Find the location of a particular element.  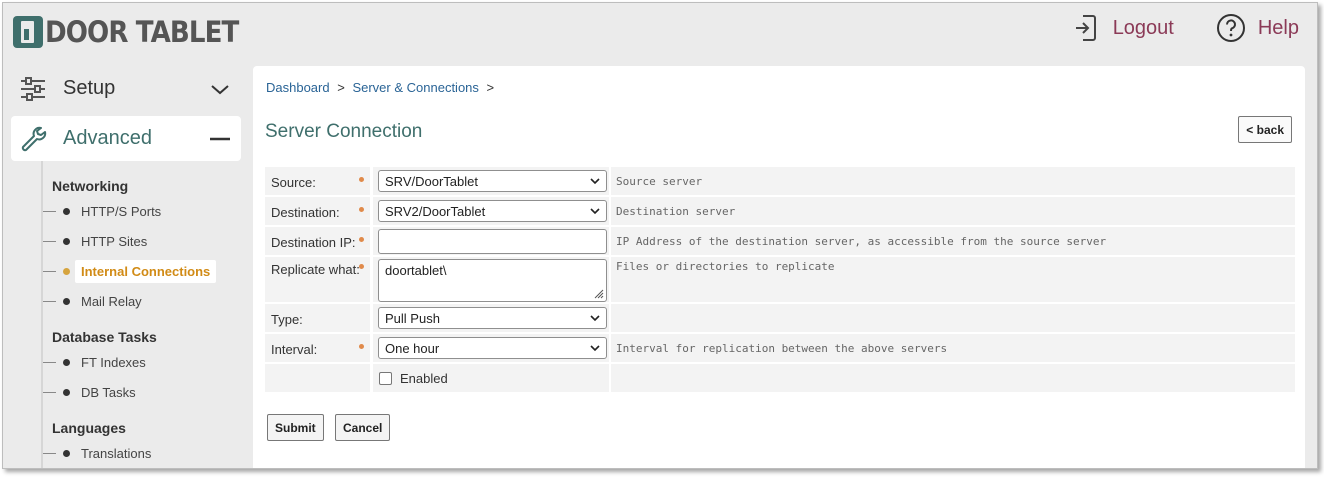

destination-label: Destination: is located at coordinates (317, 211).